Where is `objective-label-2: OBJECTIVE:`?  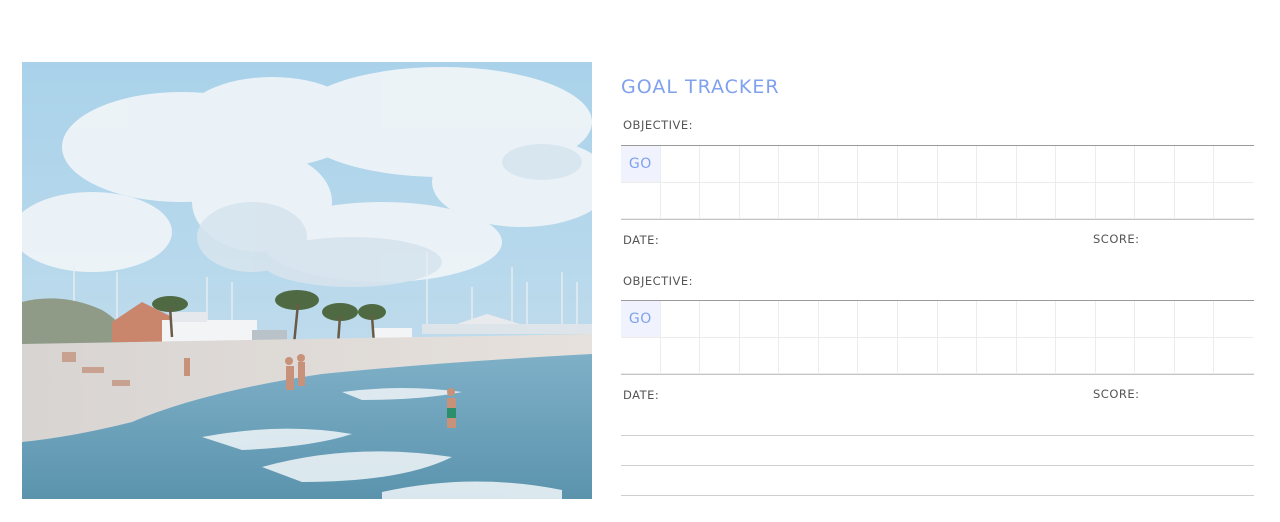
objective-label-2: OBJECTIVE: is located at coordinates (658, 281).